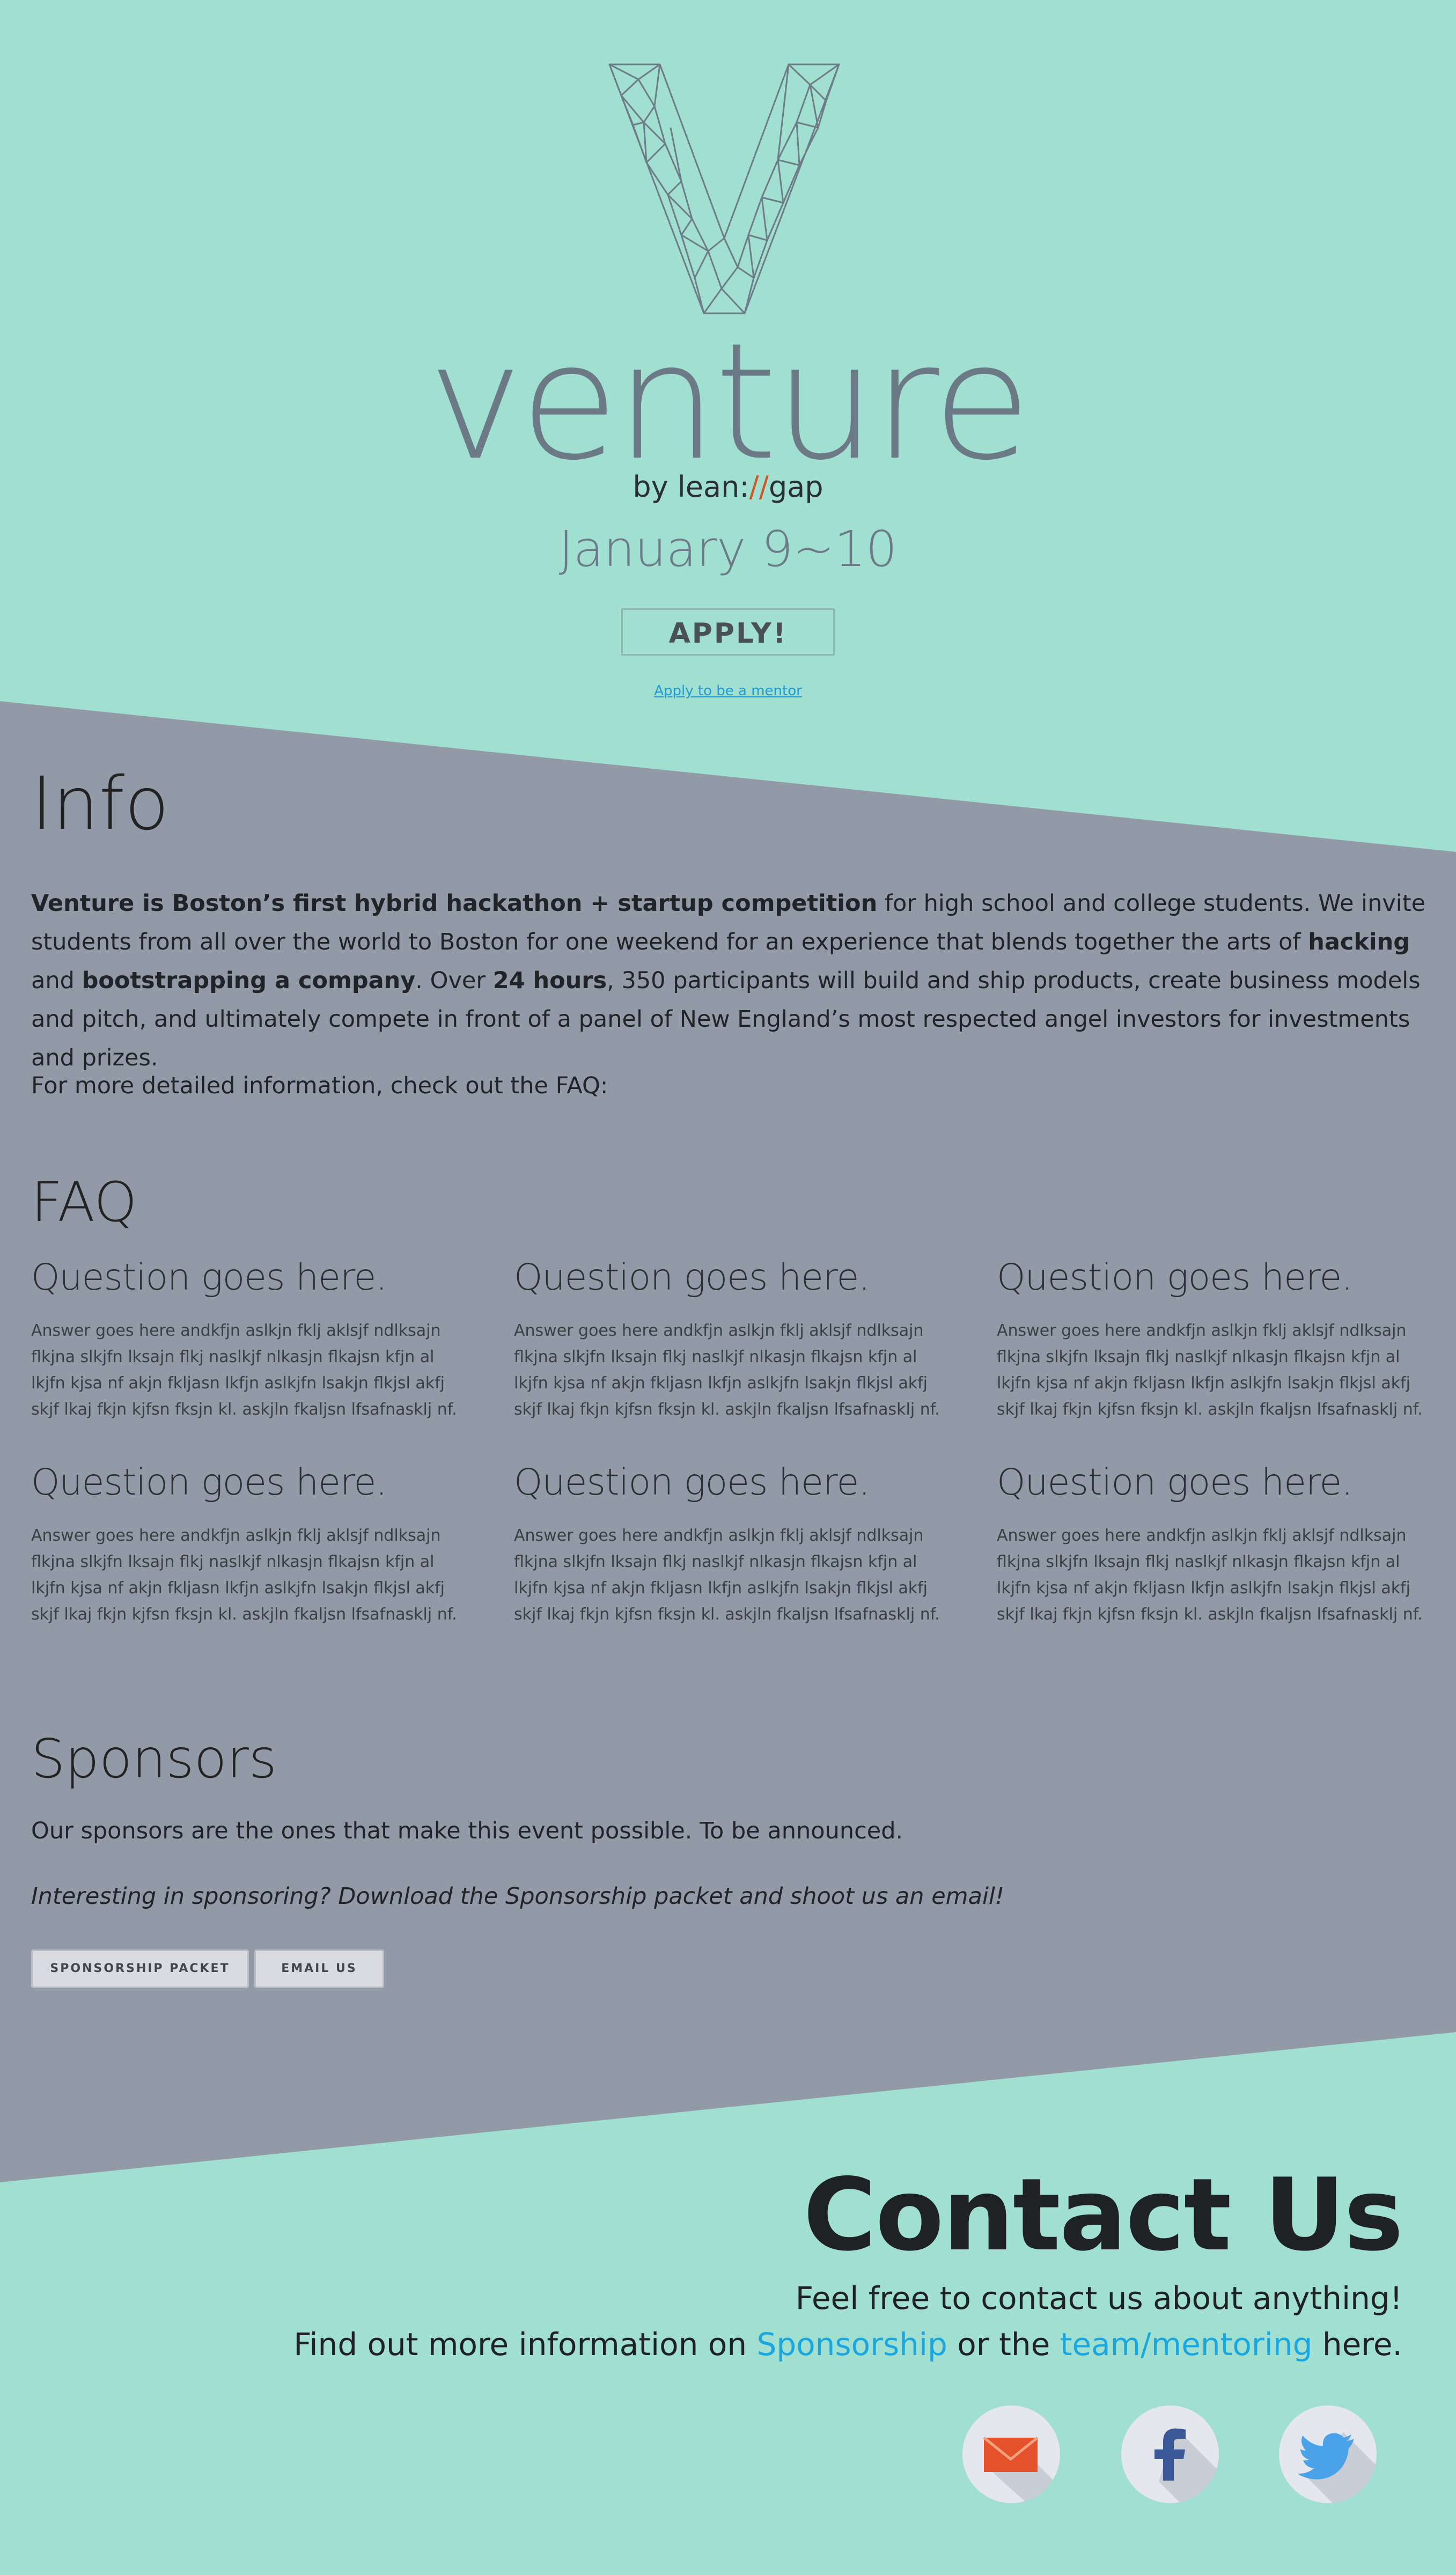  What do you see at coordinates (852, 2345) in the screenshot?
I see `sponsorship-link: Sponsorship` at bounding box center [852, 2345].